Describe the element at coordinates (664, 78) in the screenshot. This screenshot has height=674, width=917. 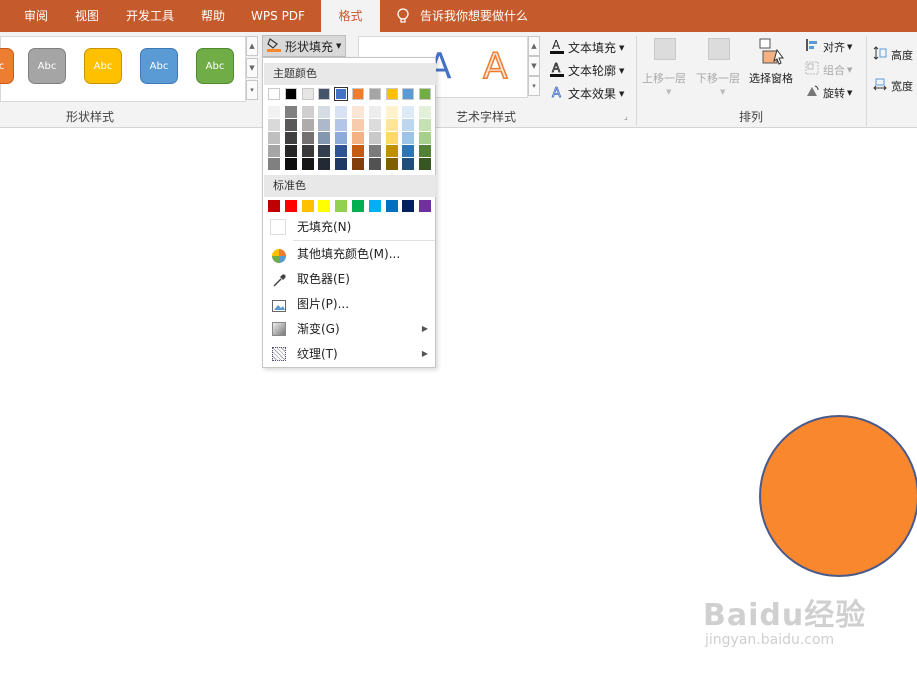
I see `bring-forward-button: 上移一层` at that location.